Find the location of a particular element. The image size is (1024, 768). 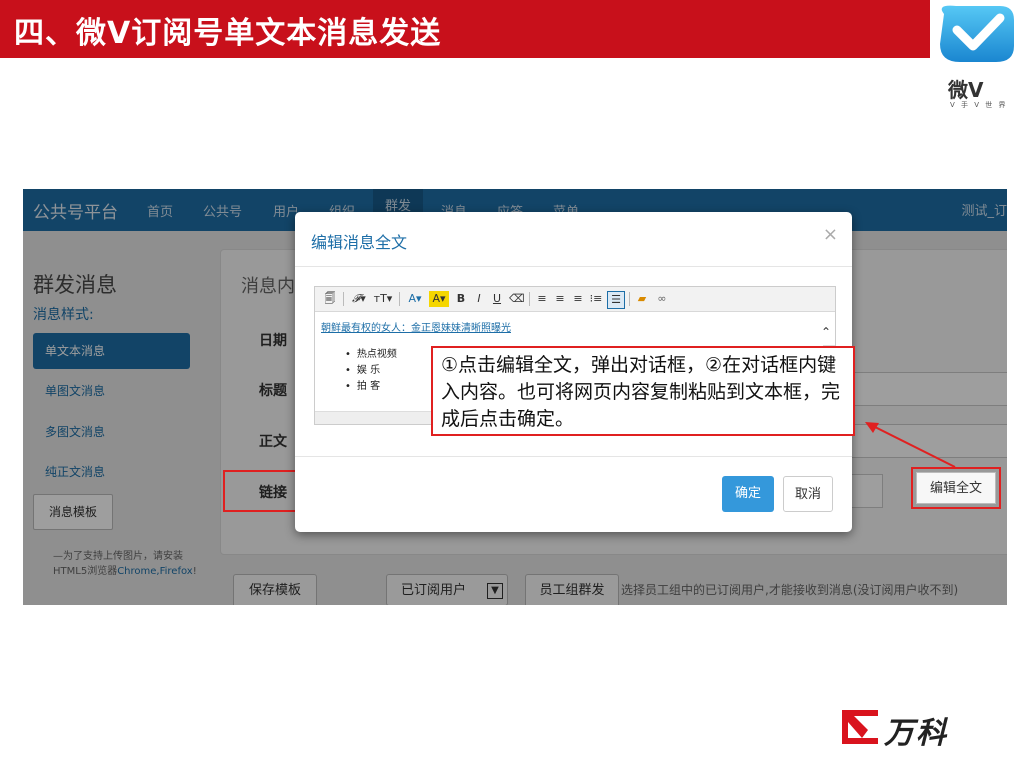

weiv-logo: 微V V 手 V 世 界 is located at coordinates (977, 60).